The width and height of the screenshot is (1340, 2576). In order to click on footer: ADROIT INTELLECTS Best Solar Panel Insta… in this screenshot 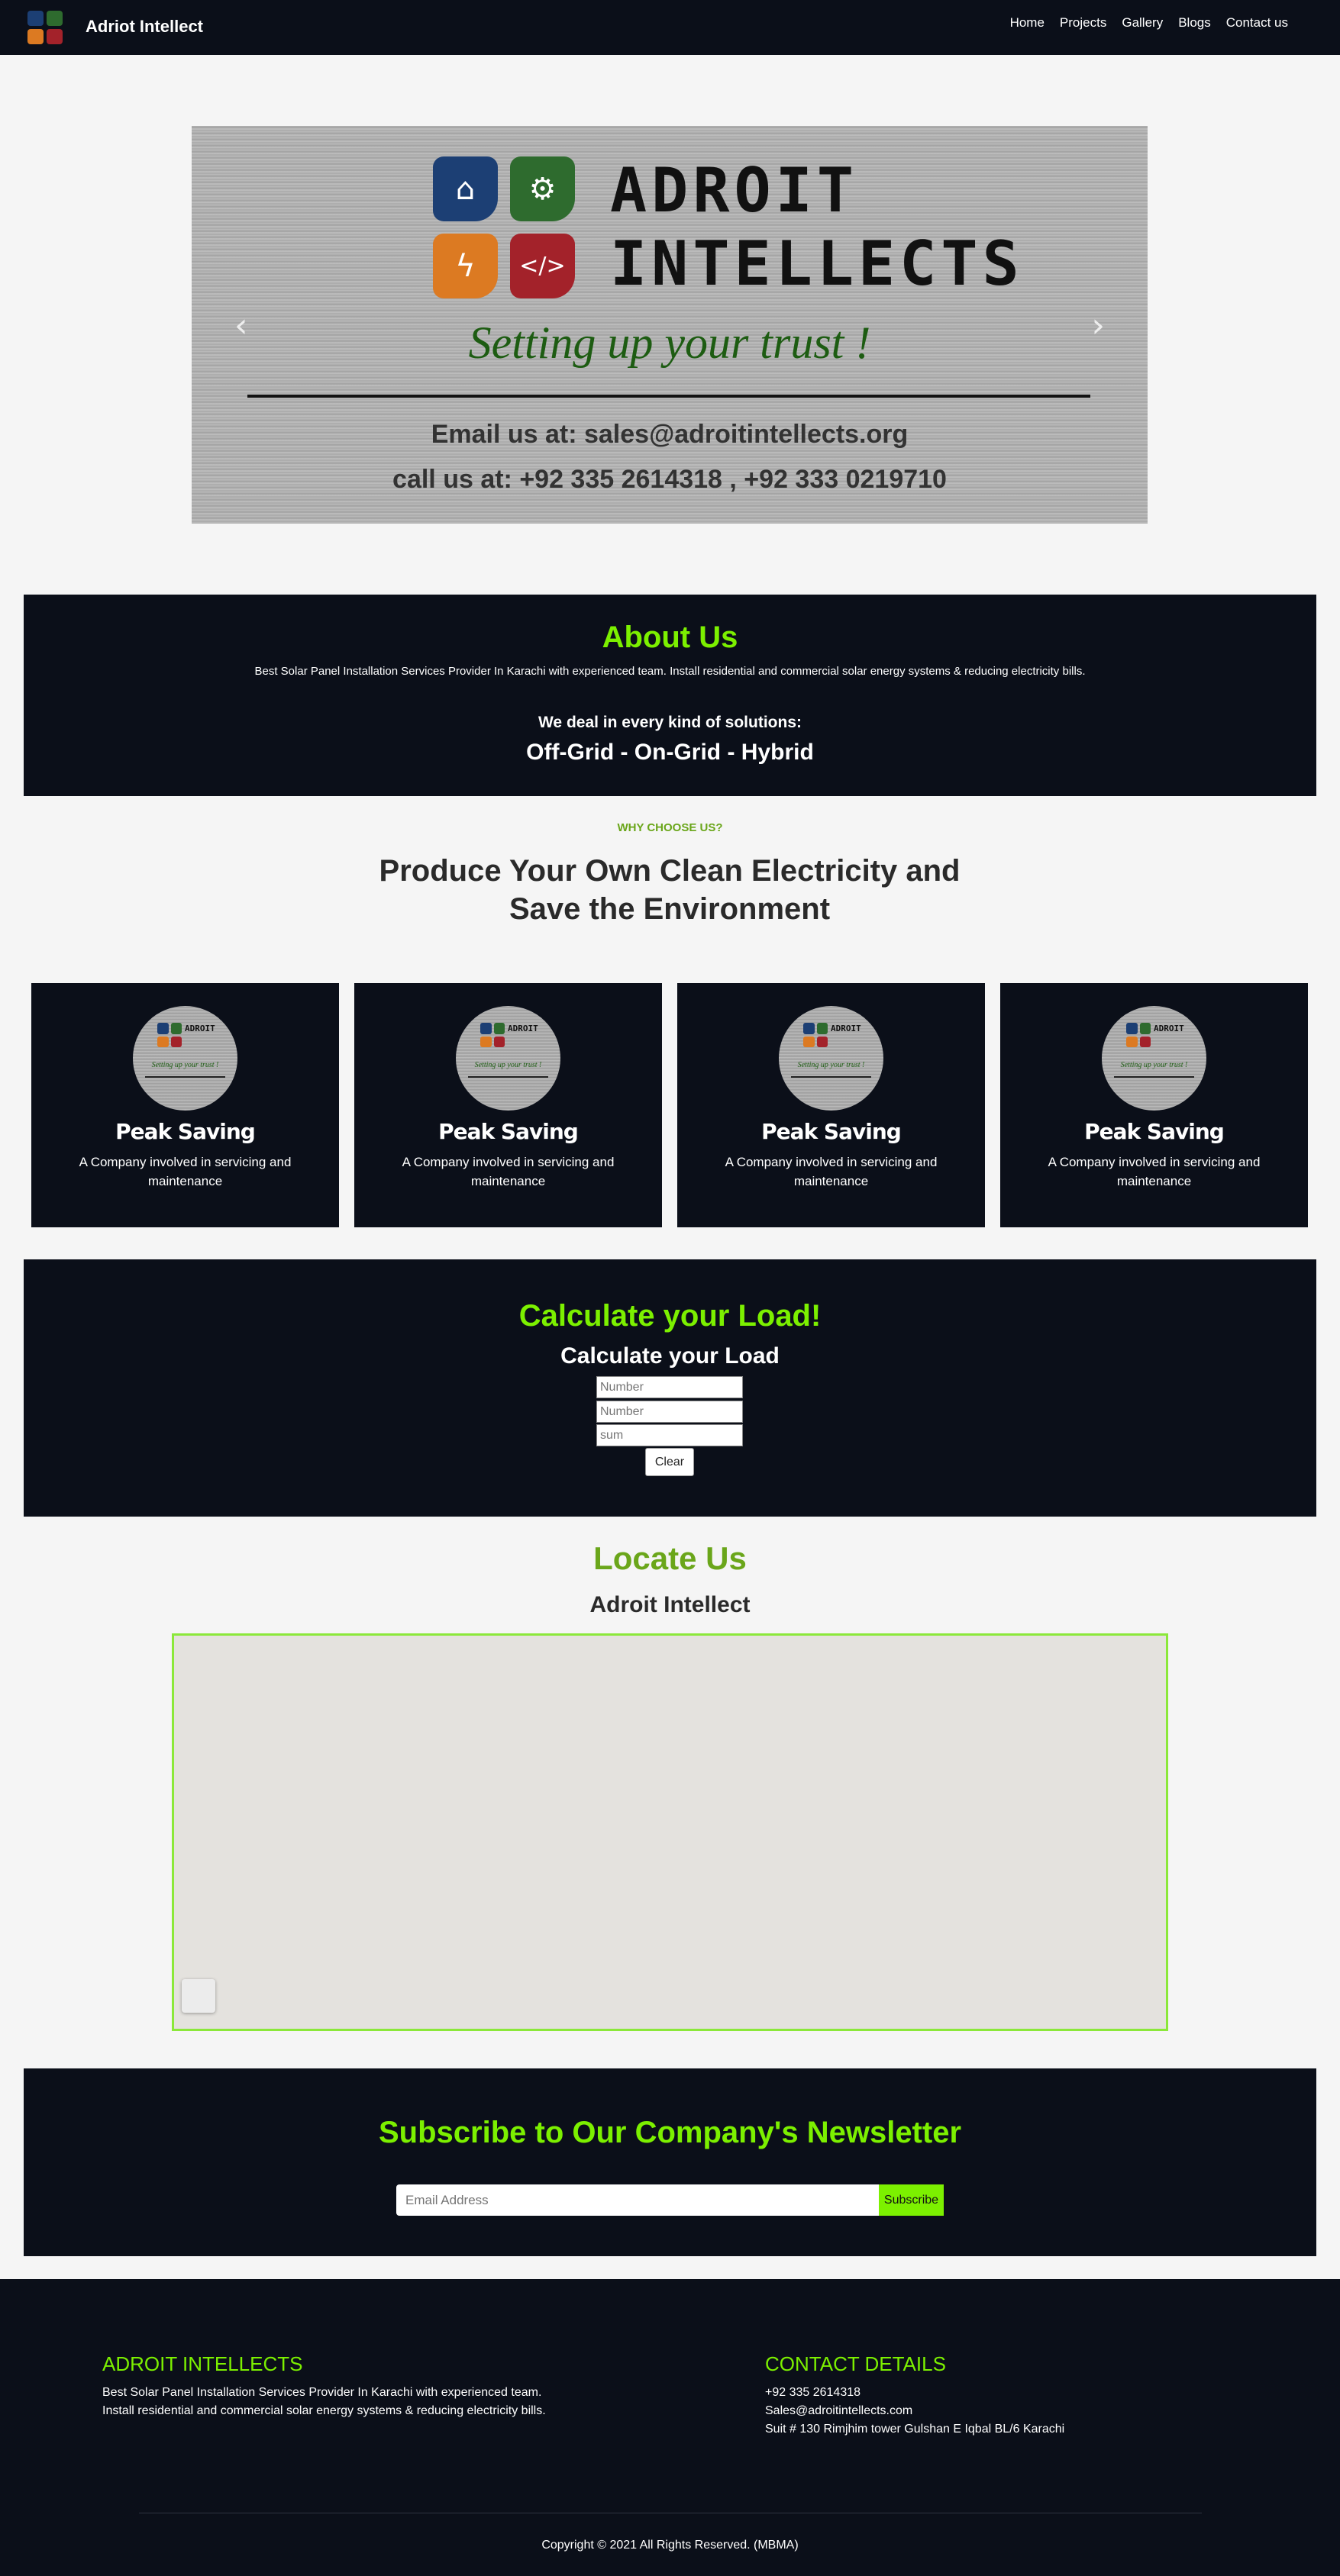, I will do `click(670, 2428)`.